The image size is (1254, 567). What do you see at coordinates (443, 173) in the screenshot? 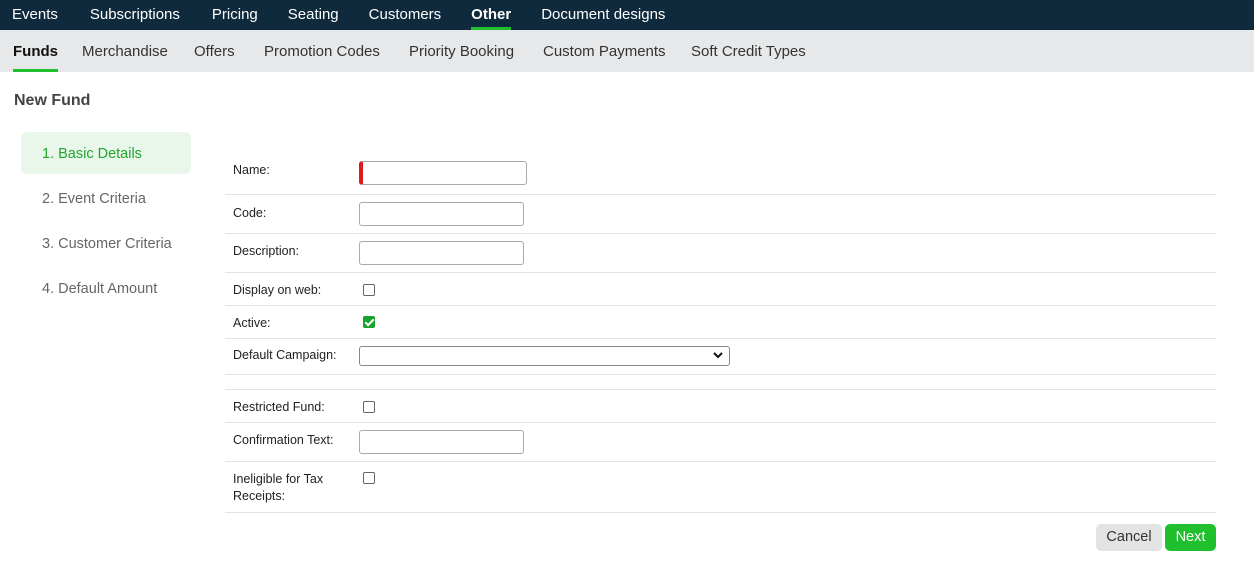
I see `name-field` at bounding box center [443, 173].